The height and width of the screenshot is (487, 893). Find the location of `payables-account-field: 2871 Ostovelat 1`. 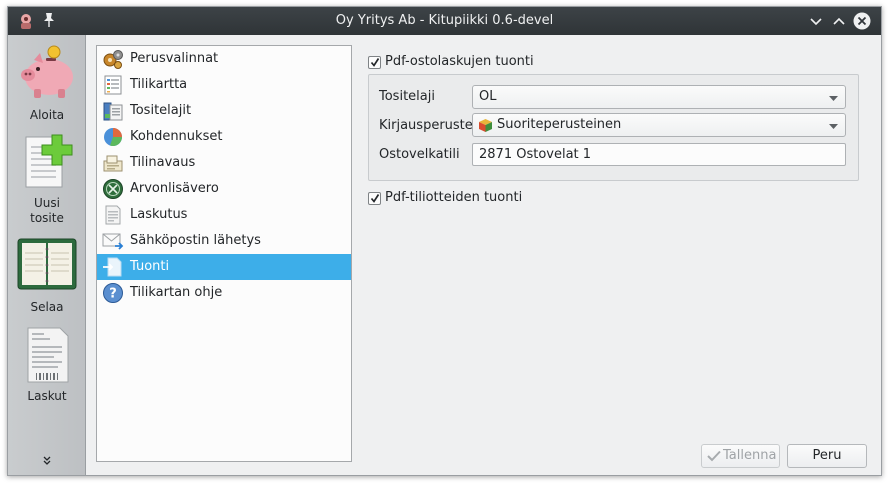

payables-account-field: 2871 Ostovelat 1 is located at coordinates (659, 154).